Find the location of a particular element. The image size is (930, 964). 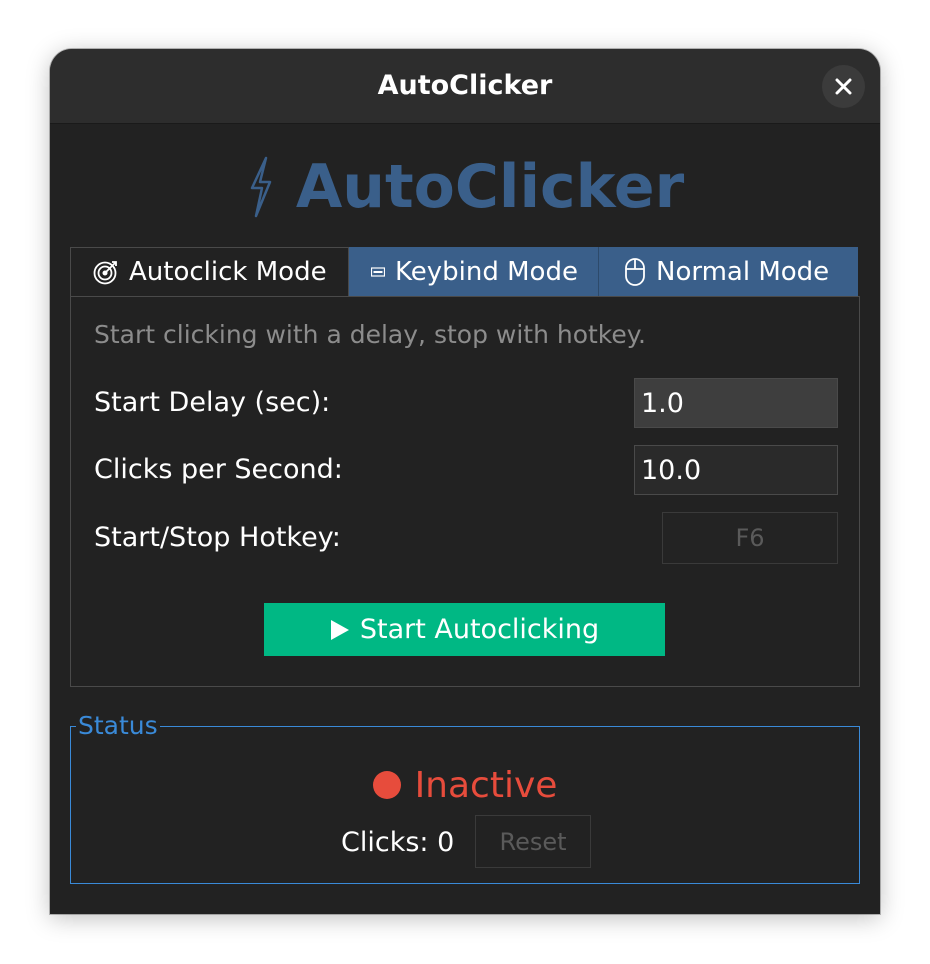

mode-tabs: Autoclick Mode Keybind Mode Normal Mode is located at coordinates (464, 271).